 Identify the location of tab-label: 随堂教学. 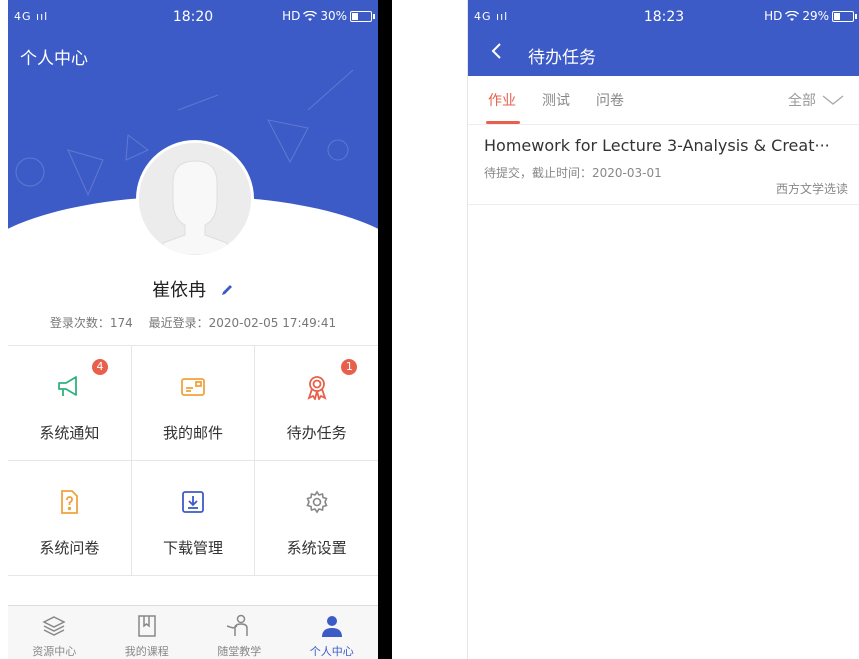
(239, 651).